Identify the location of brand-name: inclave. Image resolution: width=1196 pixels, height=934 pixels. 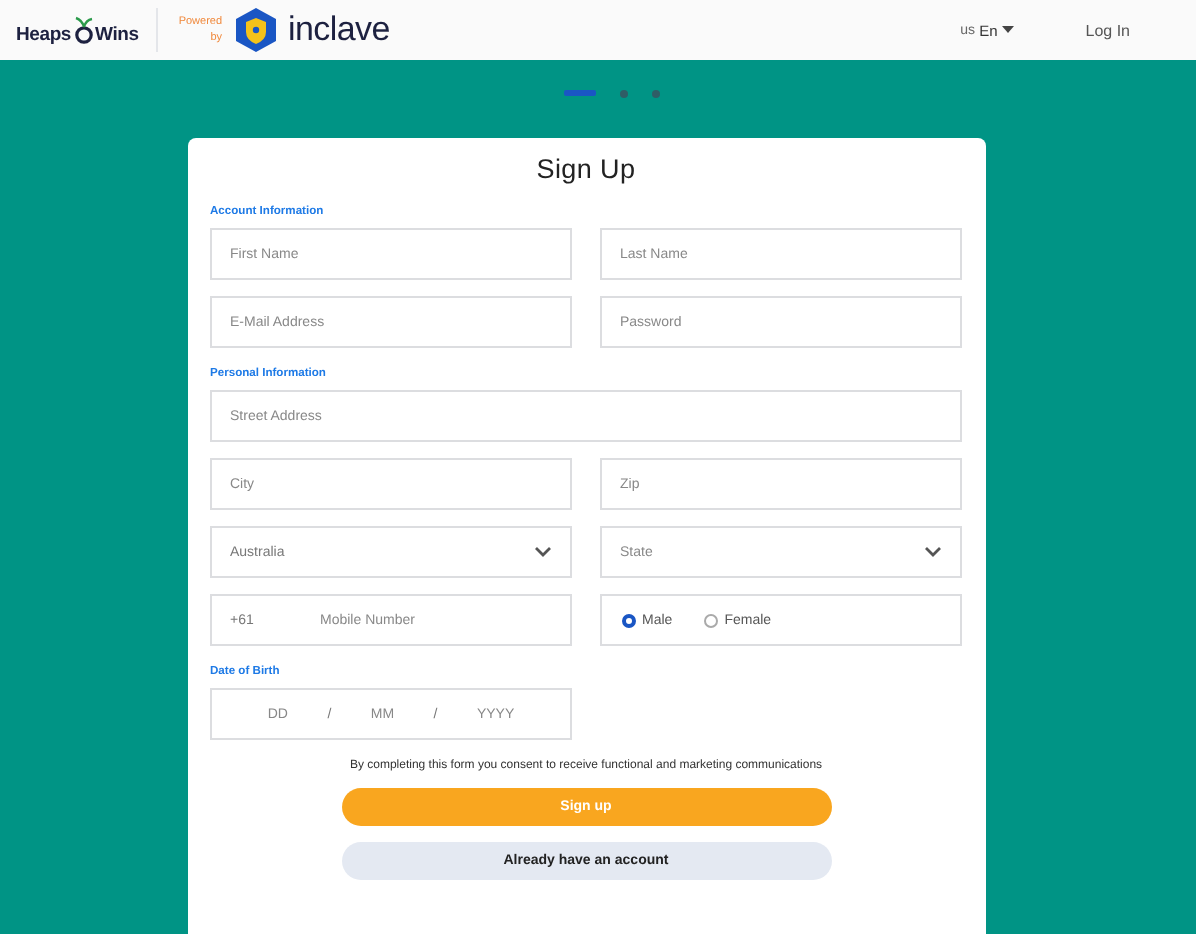
(339, 30).